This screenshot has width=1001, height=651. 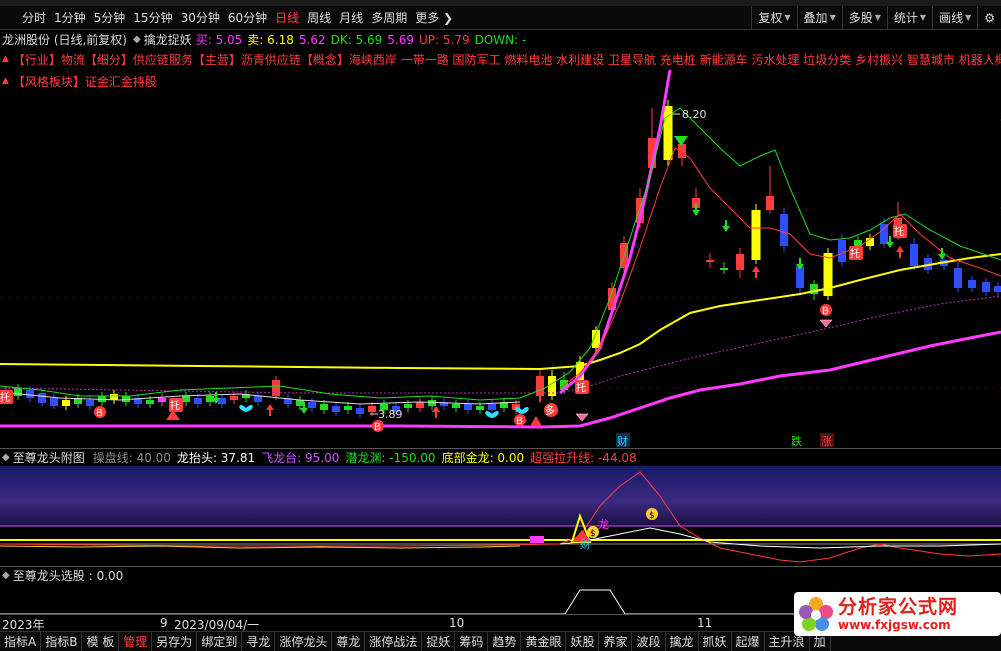 What do you see at coordinates (106, 575) in the screenshot?
I see `sub2-value: : 0.00` at bounding box center [106, 575].